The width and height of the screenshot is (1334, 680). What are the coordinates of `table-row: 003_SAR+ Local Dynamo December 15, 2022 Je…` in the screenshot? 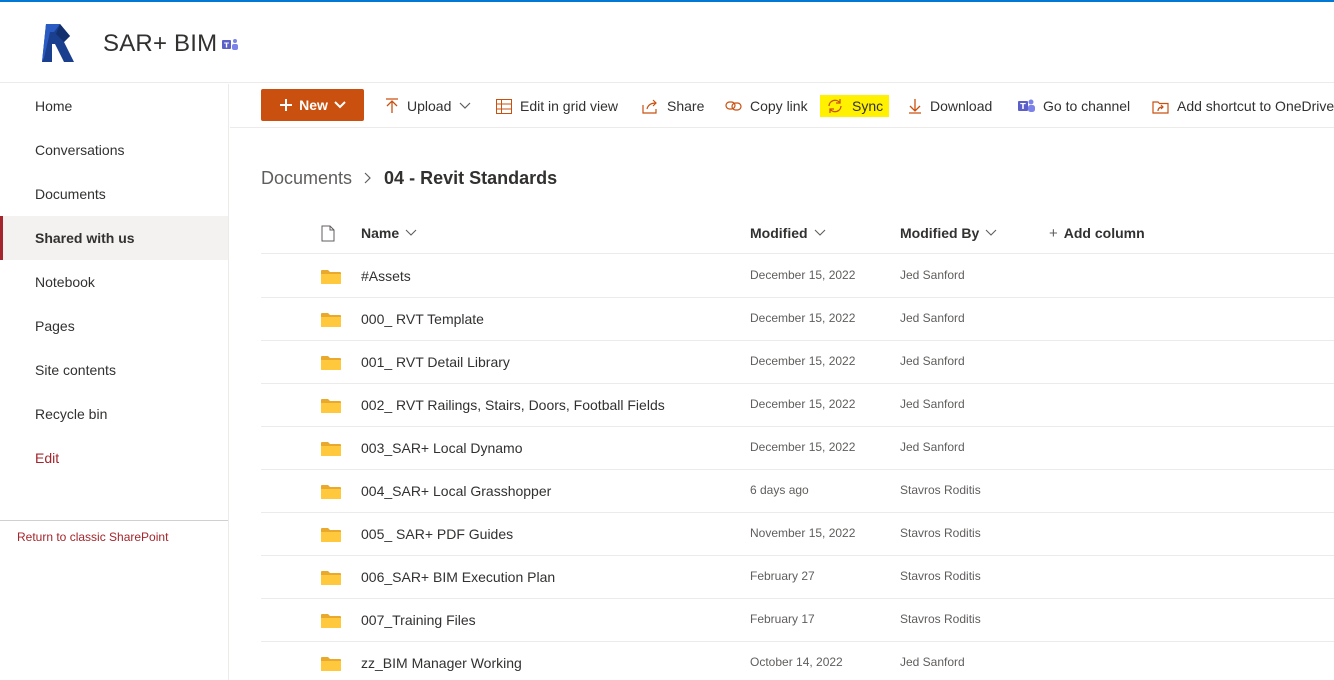 It's located at (797, 448).